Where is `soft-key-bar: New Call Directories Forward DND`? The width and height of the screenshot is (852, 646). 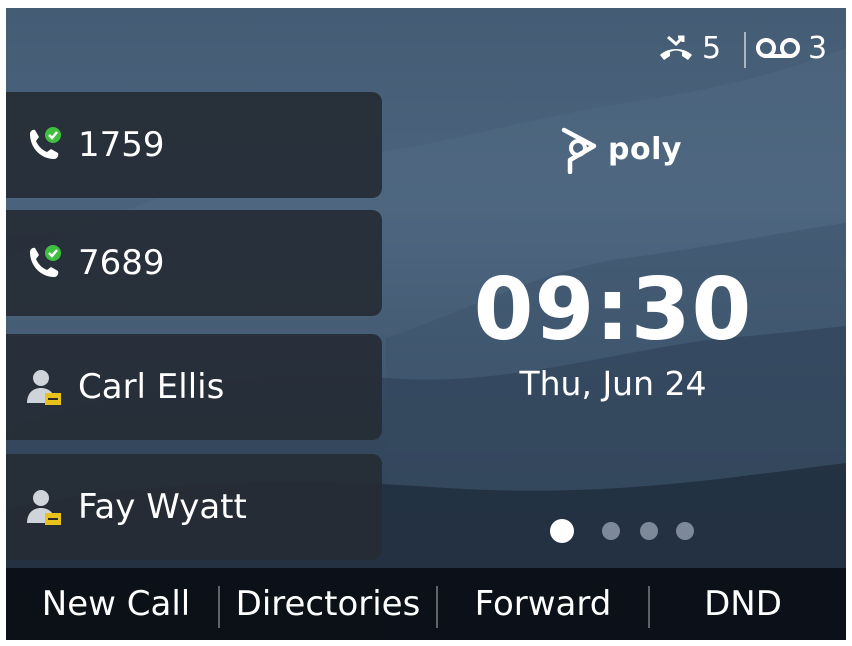
soft-key-bar: New Call Directories Forward DND is located at coordinates (426, 604).